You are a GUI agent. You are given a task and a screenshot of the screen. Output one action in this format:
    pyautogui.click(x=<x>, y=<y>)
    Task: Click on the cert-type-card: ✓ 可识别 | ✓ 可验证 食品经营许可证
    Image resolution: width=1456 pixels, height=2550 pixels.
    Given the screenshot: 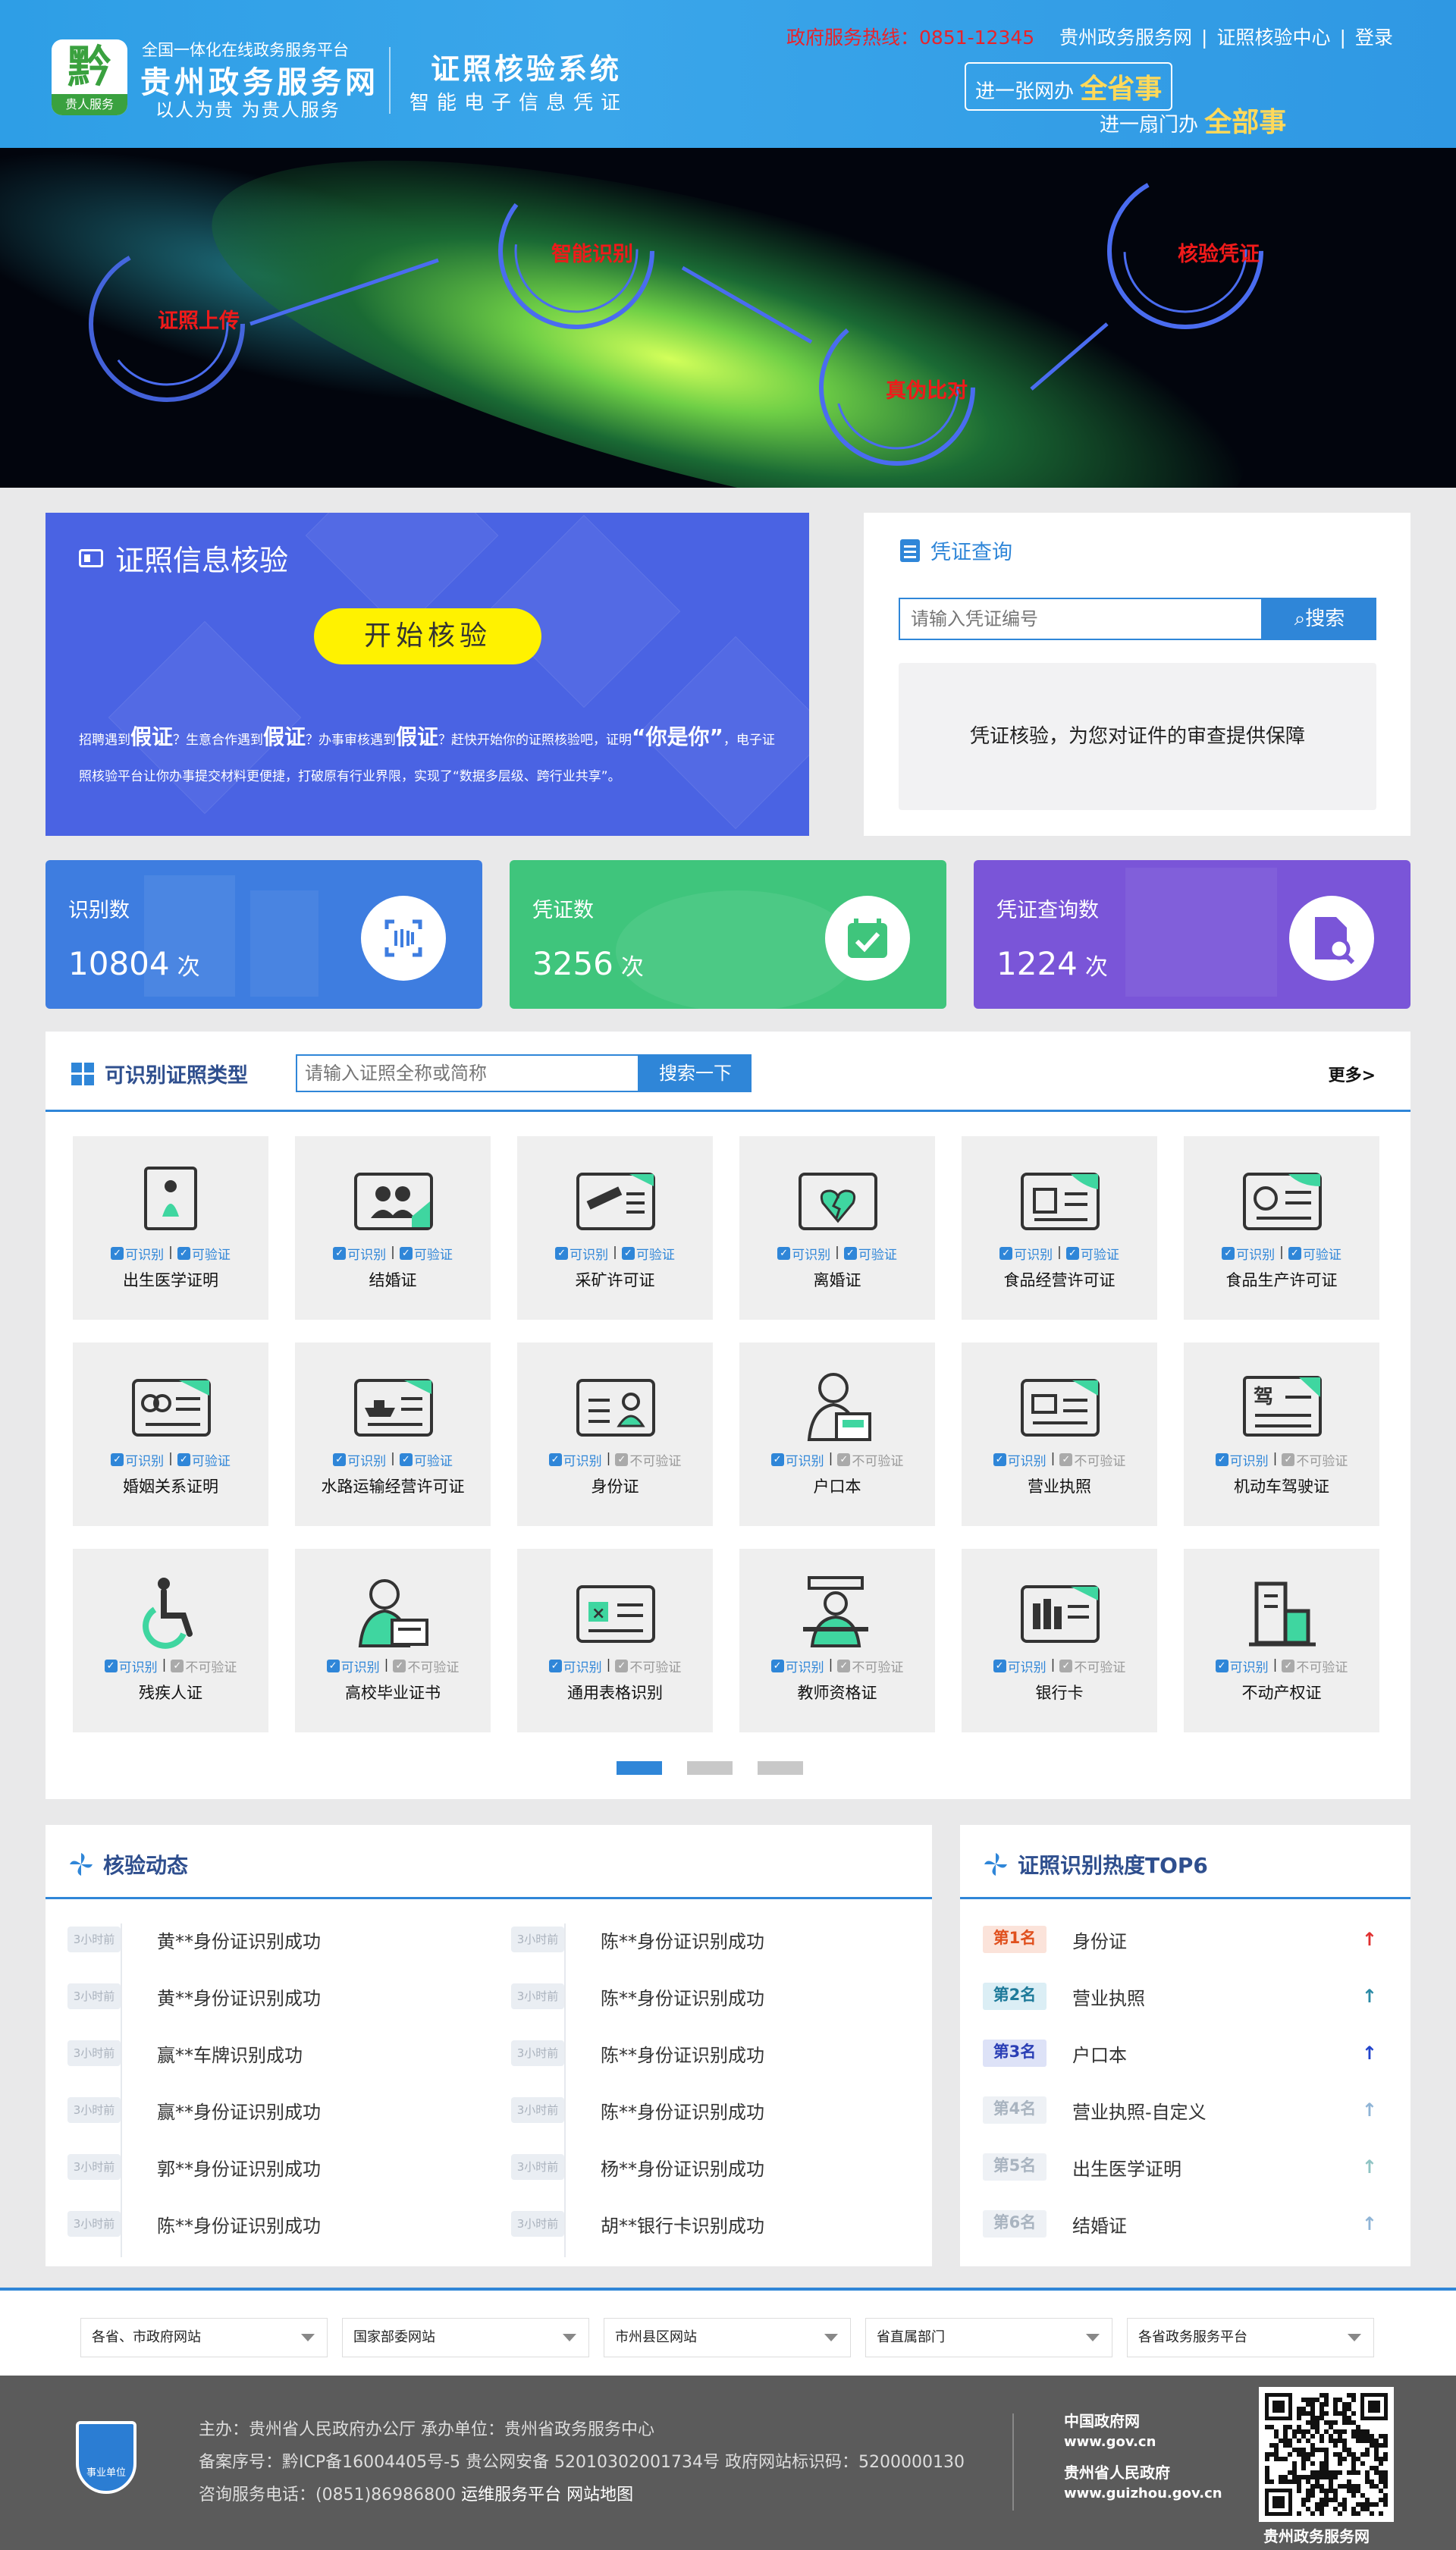 What is the action you would take?
    pyautogui.click(x=1059, y=1228)
    